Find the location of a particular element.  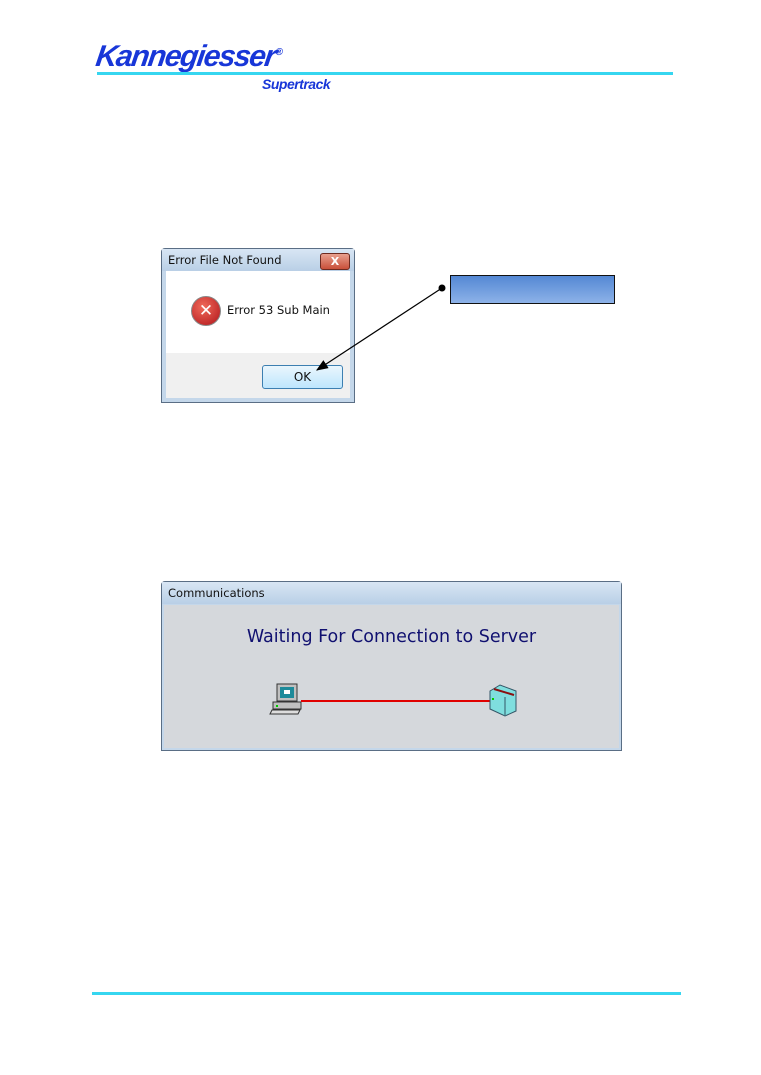

registered-mark: ® is located at coordinates (278, 52).